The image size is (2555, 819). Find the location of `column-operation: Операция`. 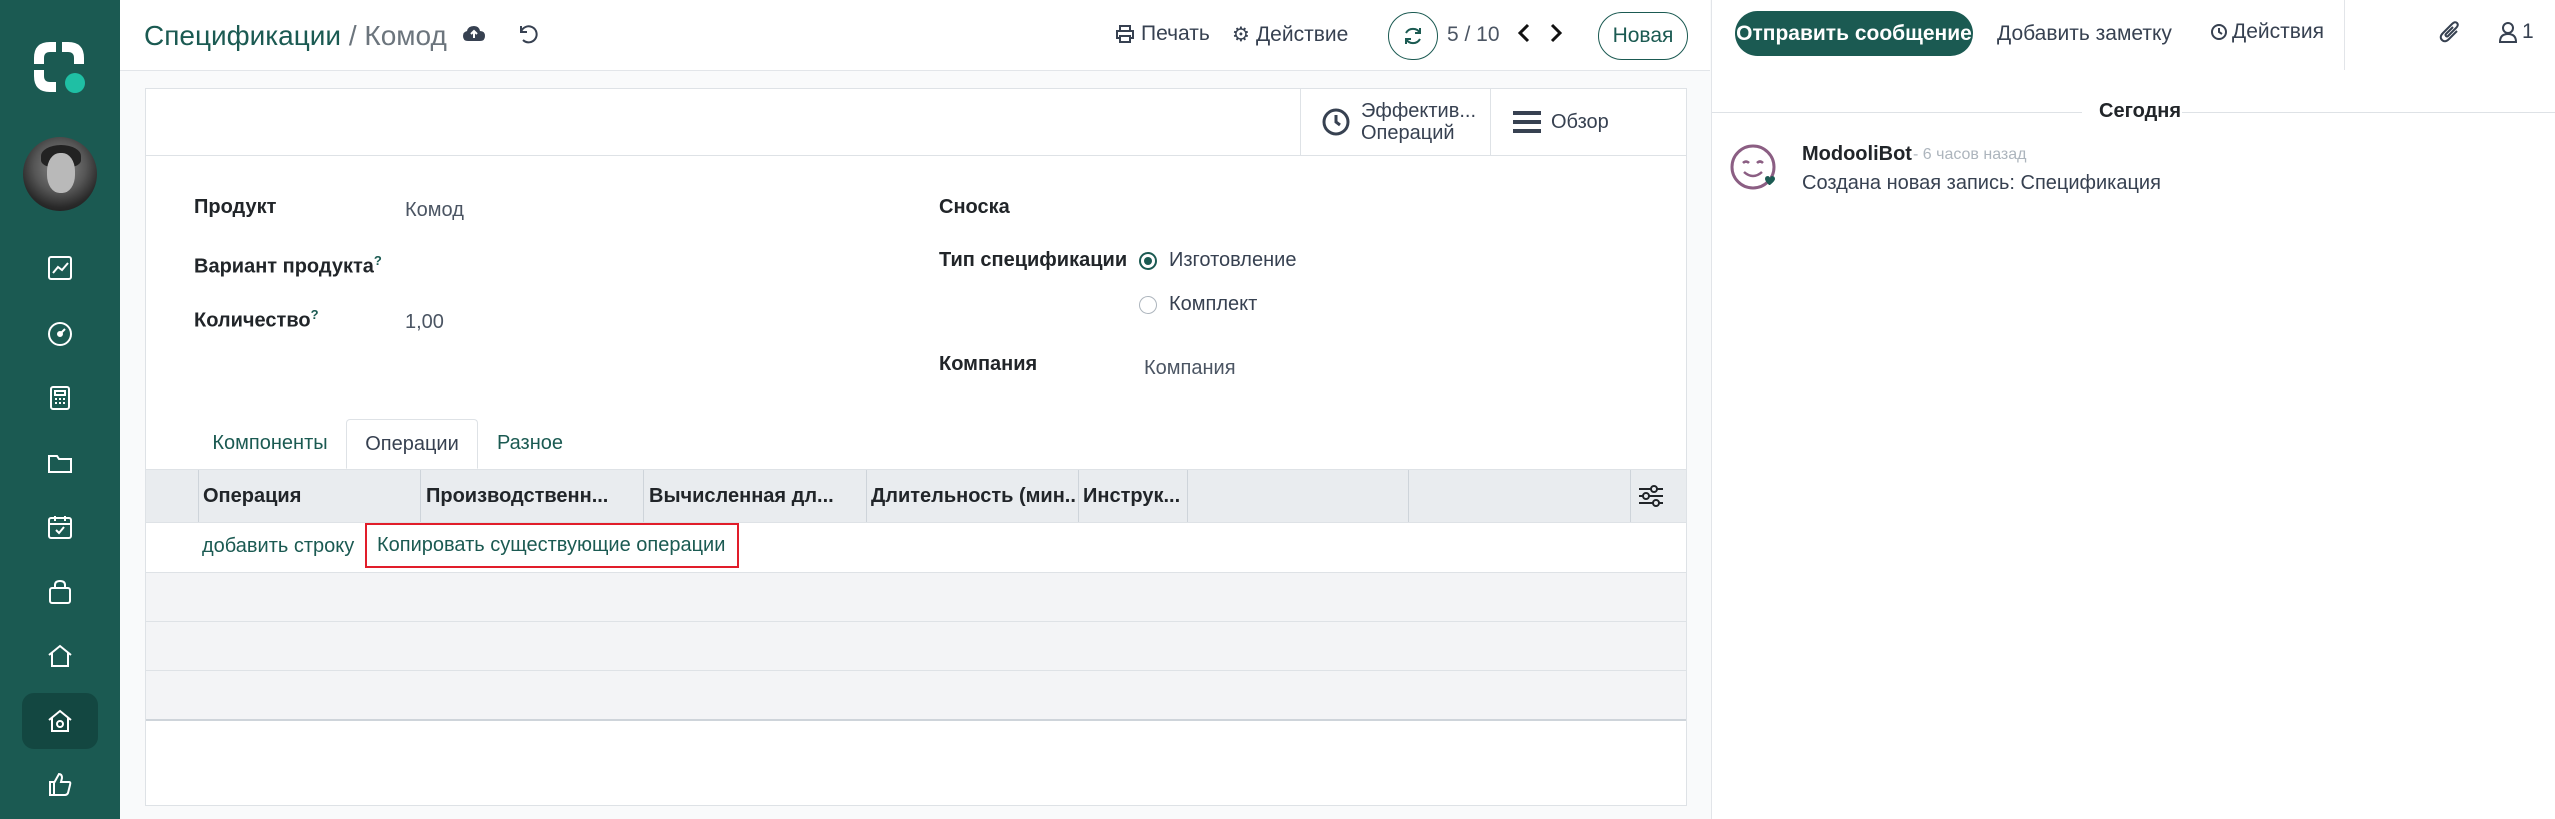

column-operation: Операция is located at coordinates (309, 496).